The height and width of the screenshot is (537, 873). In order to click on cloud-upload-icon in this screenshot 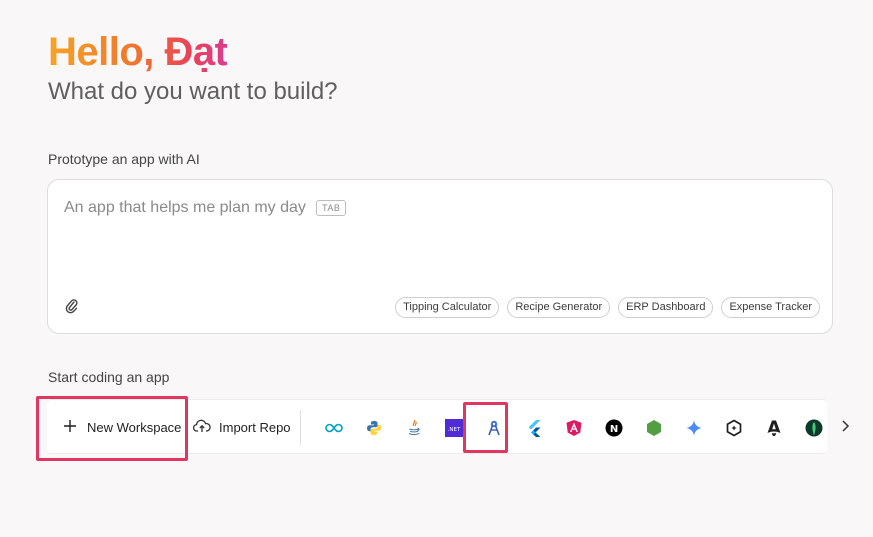, I will do `click(201, 427)`.